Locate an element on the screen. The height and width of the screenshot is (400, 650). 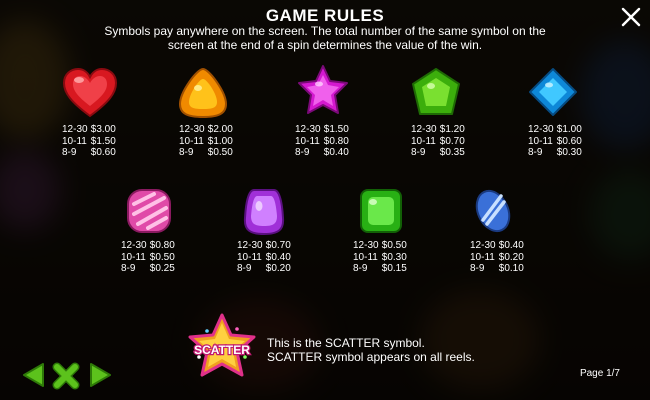
close-rules-button is located at coordinates (66, 378).